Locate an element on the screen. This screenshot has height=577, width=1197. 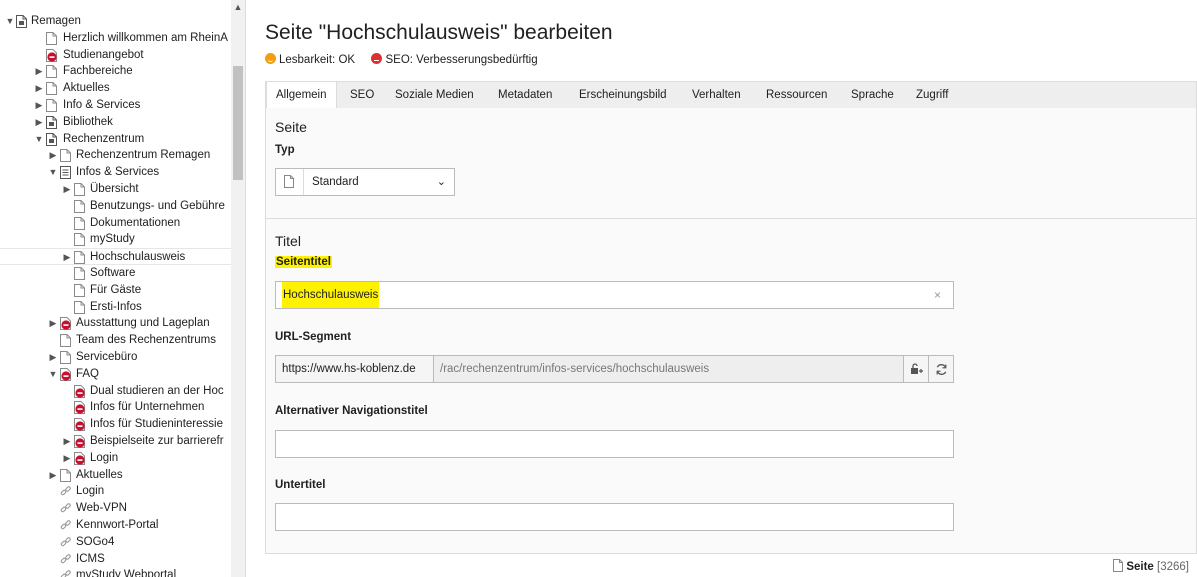
tree-item-label: myStudy is located at coordinates (112, 239).